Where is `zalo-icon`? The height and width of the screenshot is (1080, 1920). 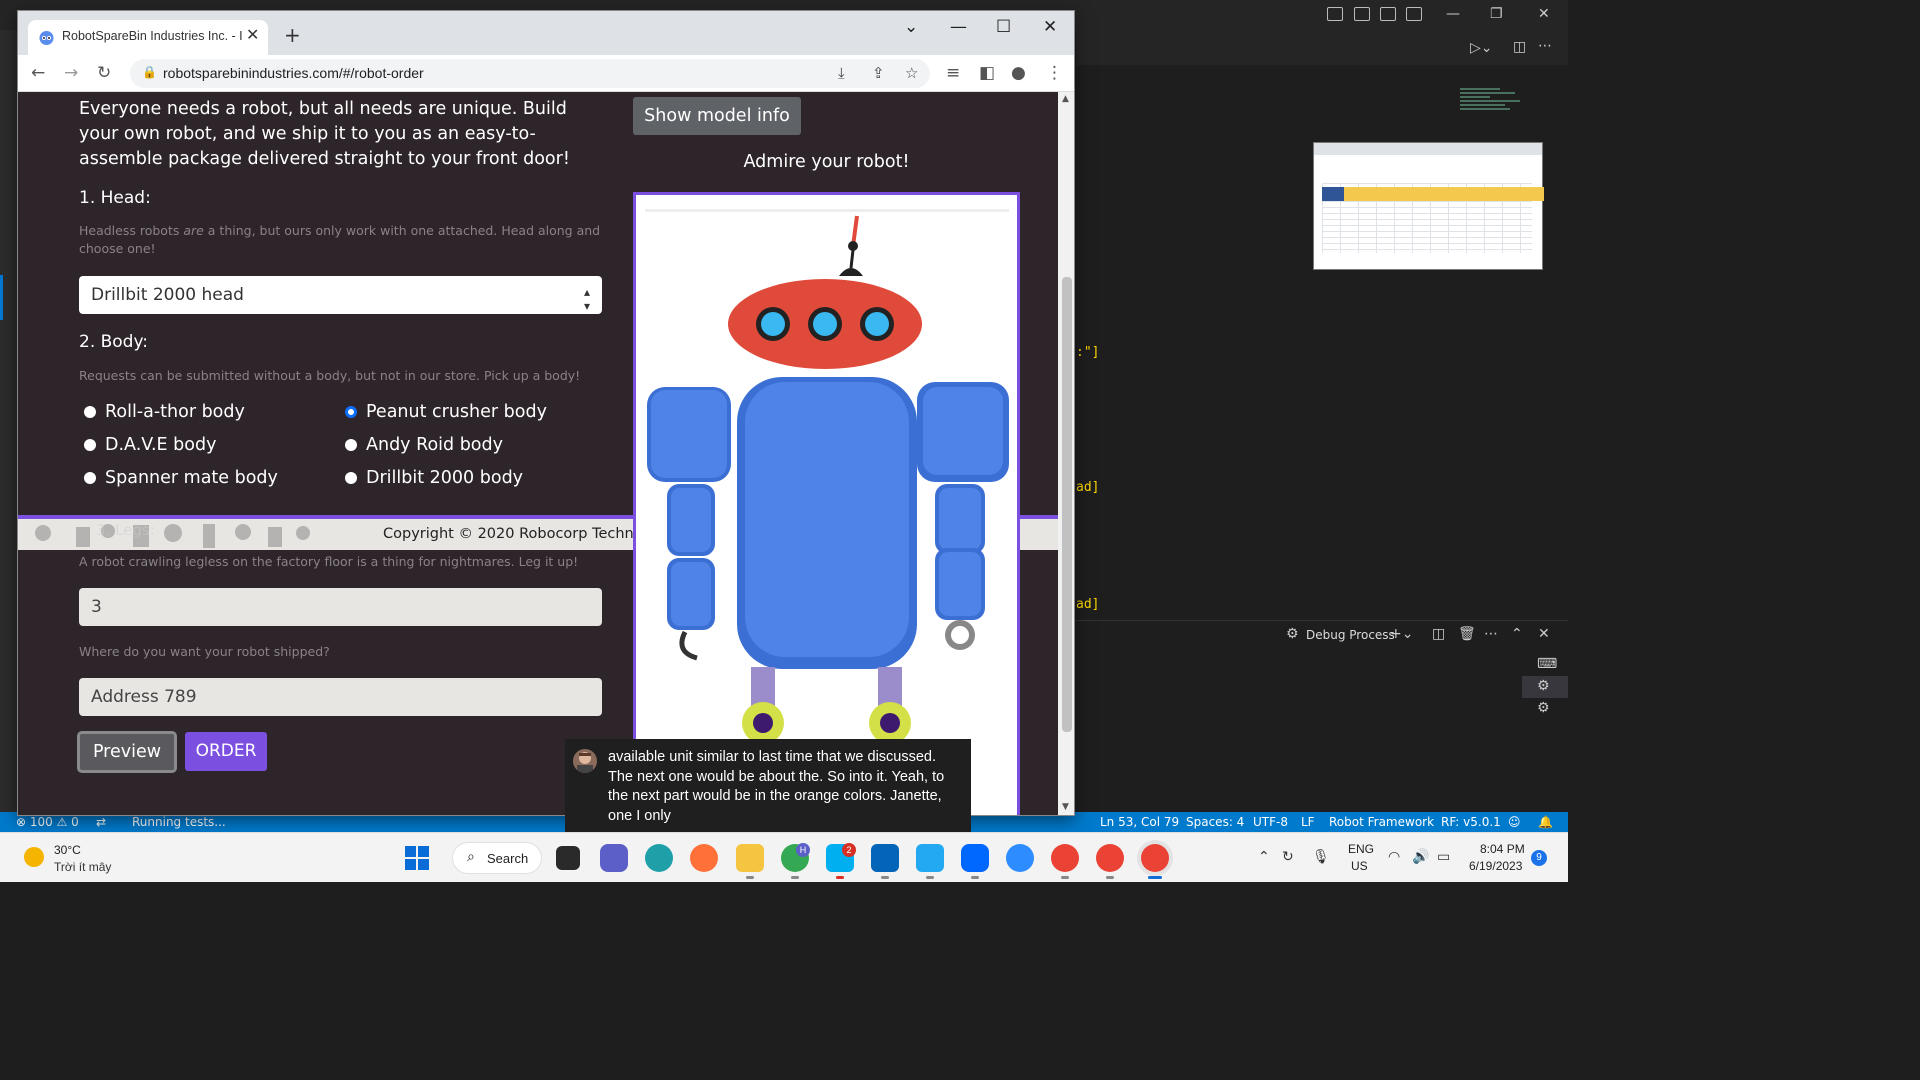
zalo-icon is located at coordinates (975, 858).